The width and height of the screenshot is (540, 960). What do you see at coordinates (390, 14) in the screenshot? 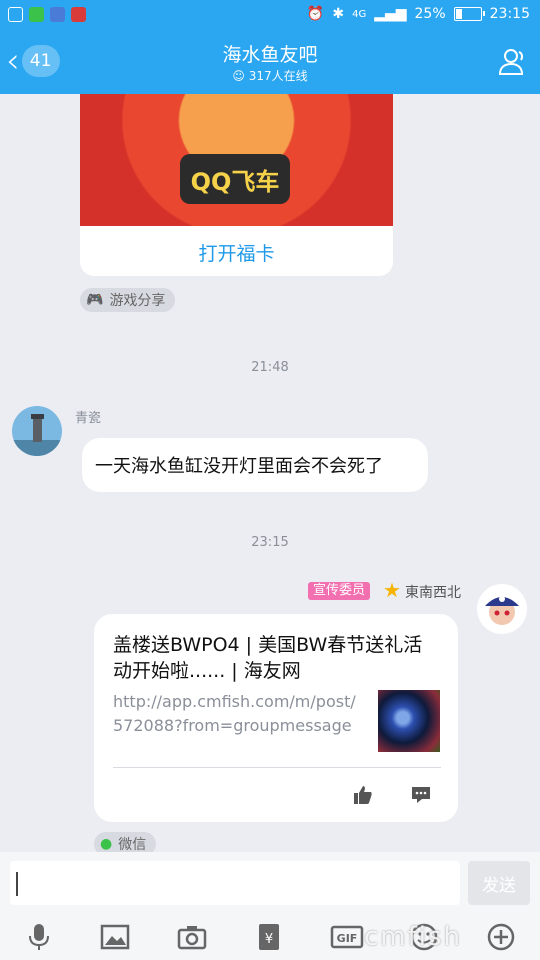
I see `signal-icon: ▂▄▆` at bounding box center [390, 14].